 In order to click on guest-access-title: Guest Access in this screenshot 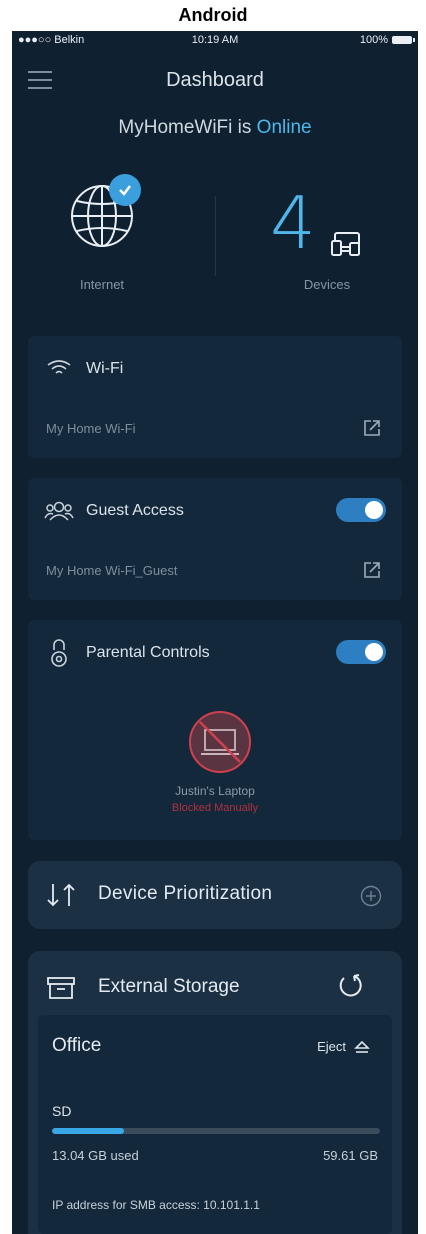, I will do `click(135, 510)`.